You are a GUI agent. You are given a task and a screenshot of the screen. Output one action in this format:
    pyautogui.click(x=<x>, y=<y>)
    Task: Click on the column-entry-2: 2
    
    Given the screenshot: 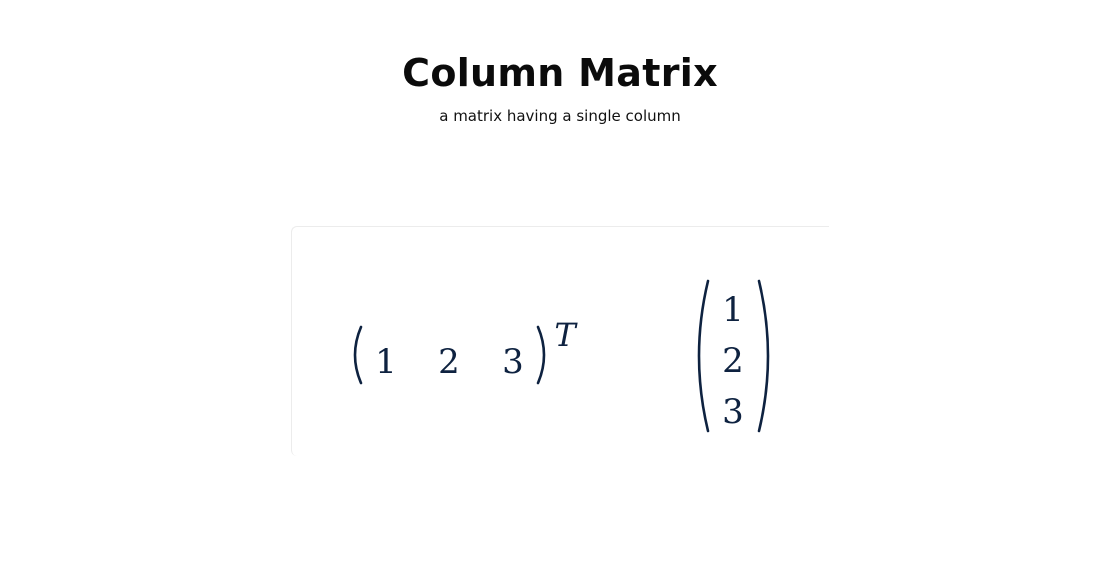 What is the action you would take?
    pyautogui.click(x=733, y=361)
    